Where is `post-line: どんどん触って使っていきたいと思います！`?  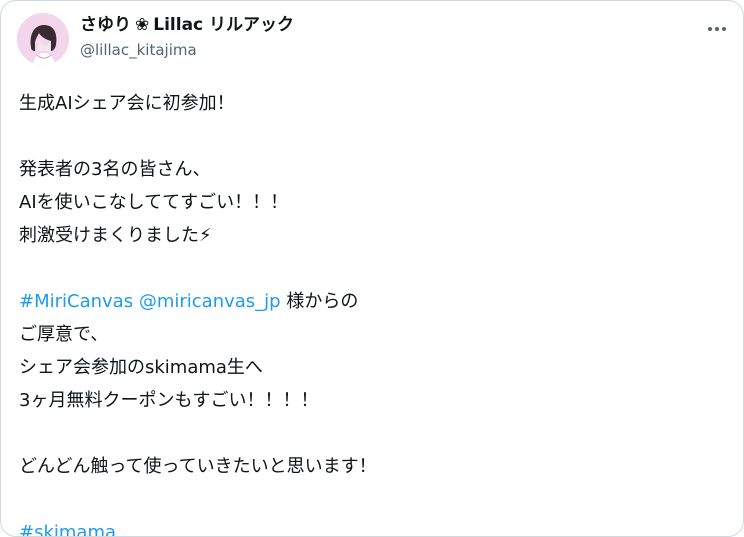
post-line: どんどん触って使っていきたいと思います！ is located at coordinates (198, 466).